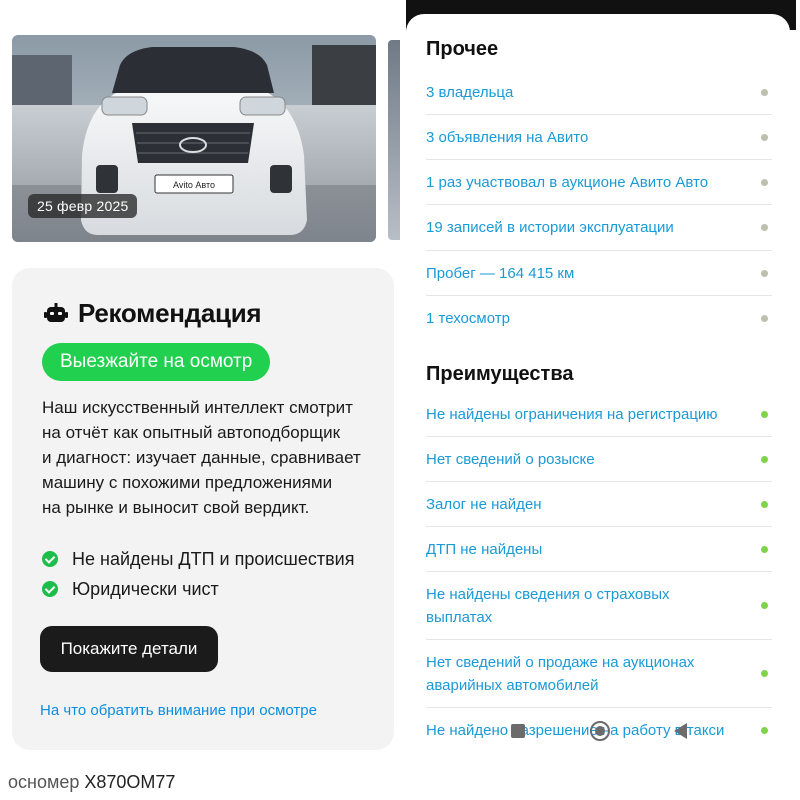 The image size is (800, 800). What do you see at coordinates (510, 459) in the screenshot?
I see `list-item-label: Нет сведений о розыске` at bounding box center [510, 459].